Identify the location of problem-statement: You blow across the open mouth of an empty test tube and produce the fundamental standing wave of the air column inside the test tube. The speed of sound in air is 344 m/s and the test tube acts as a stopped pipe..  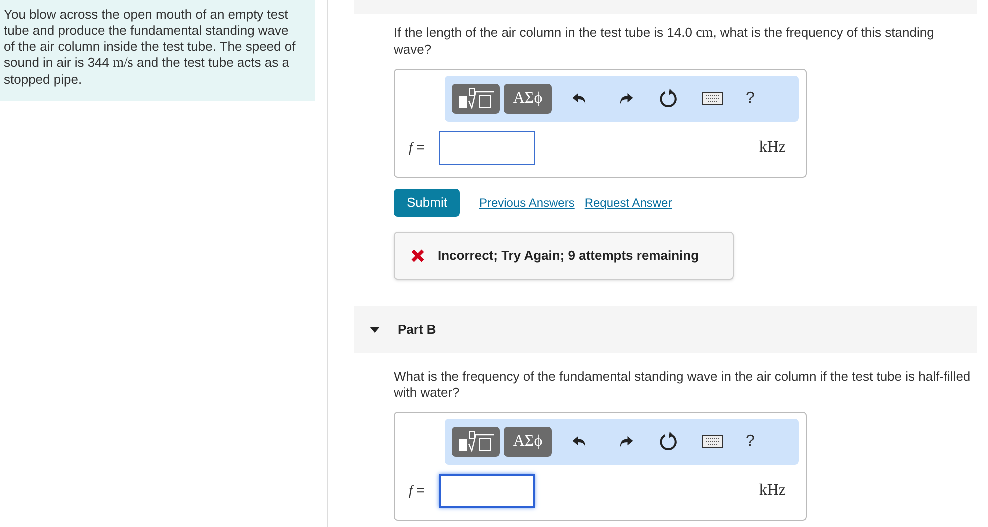
(150, 47).